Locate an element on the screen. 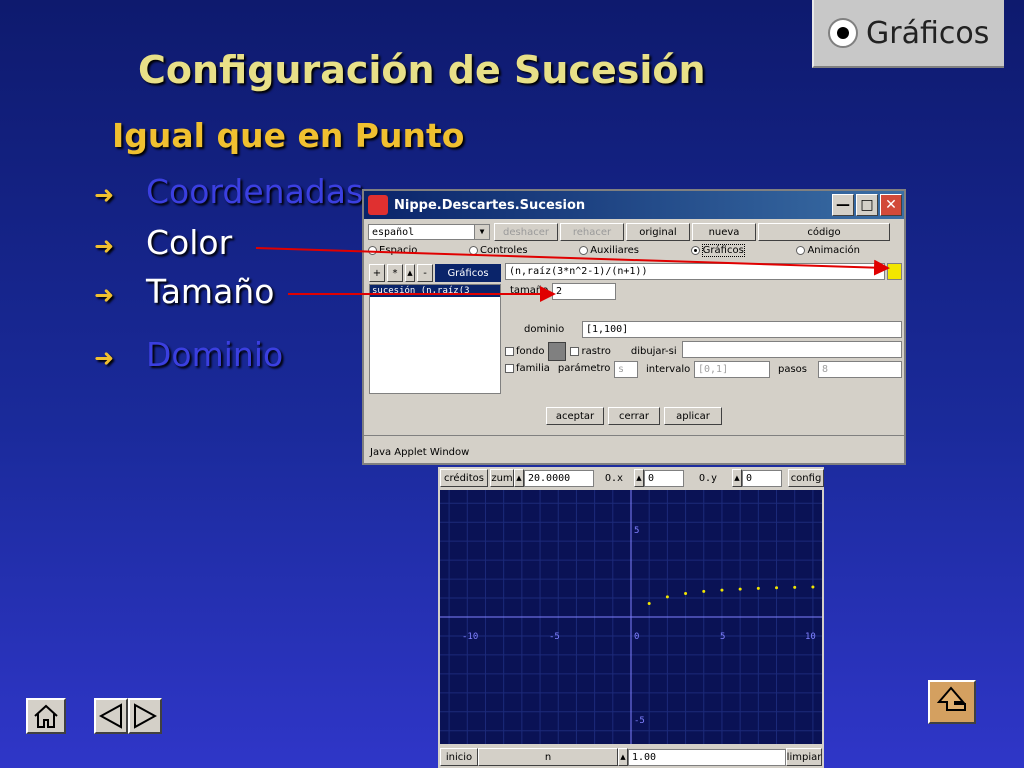 This screenshot has height=768, width=1024. oy-label: O.y is located at coordinates (708, 478).